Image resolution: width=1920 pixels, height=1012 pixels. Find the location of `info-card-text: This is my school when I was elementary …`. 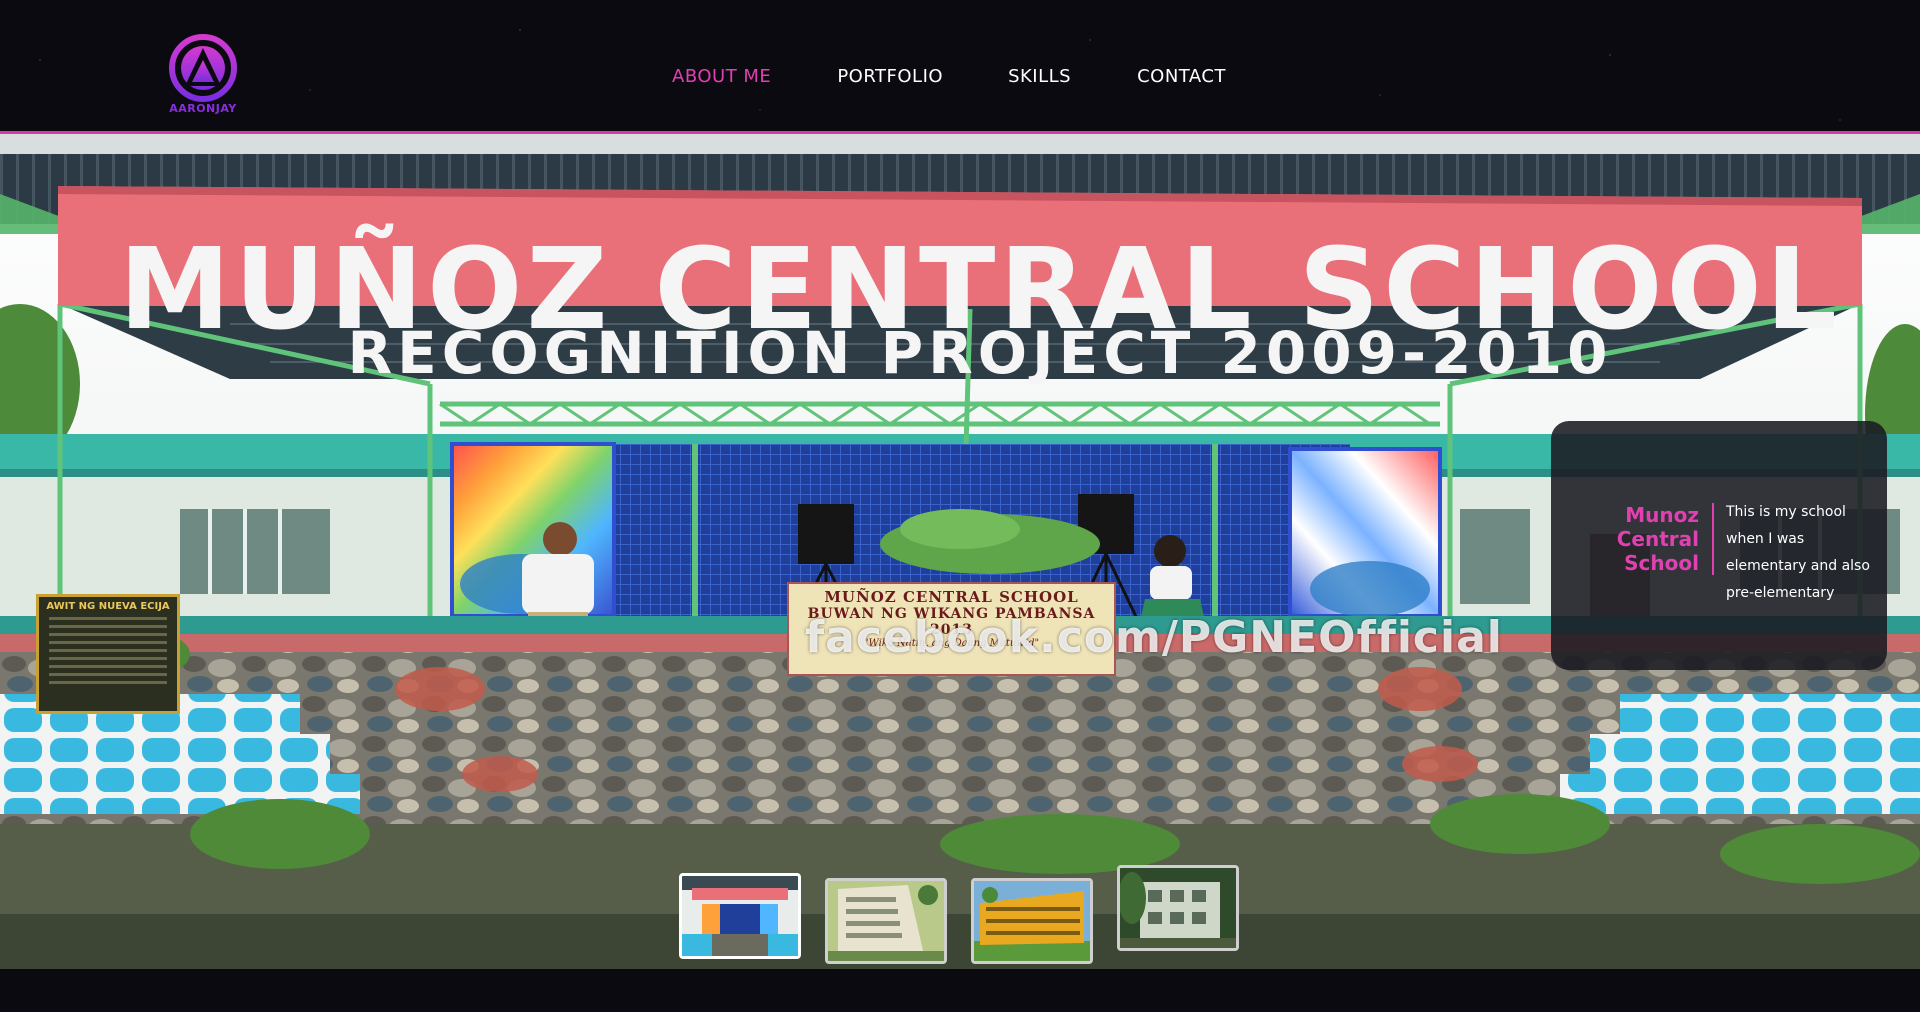

info-card-text: This is my school when I was elementary … is located at coordinates (1798, 552).